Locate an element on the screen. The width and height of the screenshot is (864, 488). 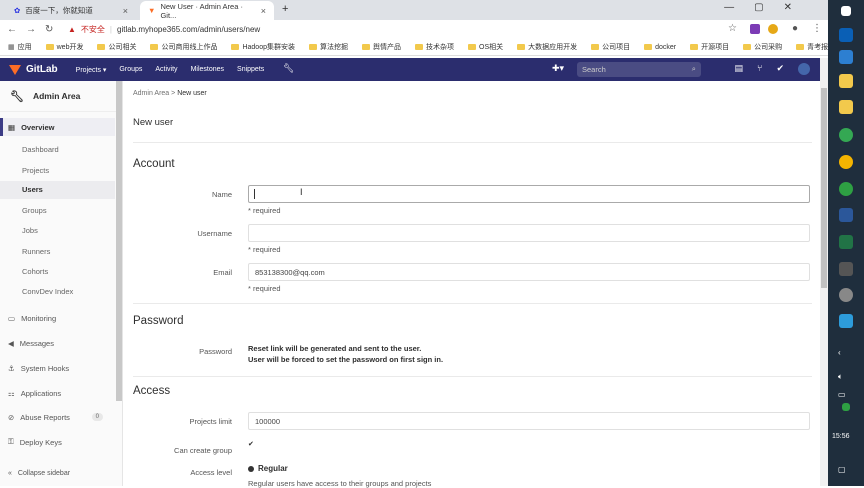
sidebar-header: 🔧︎ Admin Area is located at coordinates (61, 96).